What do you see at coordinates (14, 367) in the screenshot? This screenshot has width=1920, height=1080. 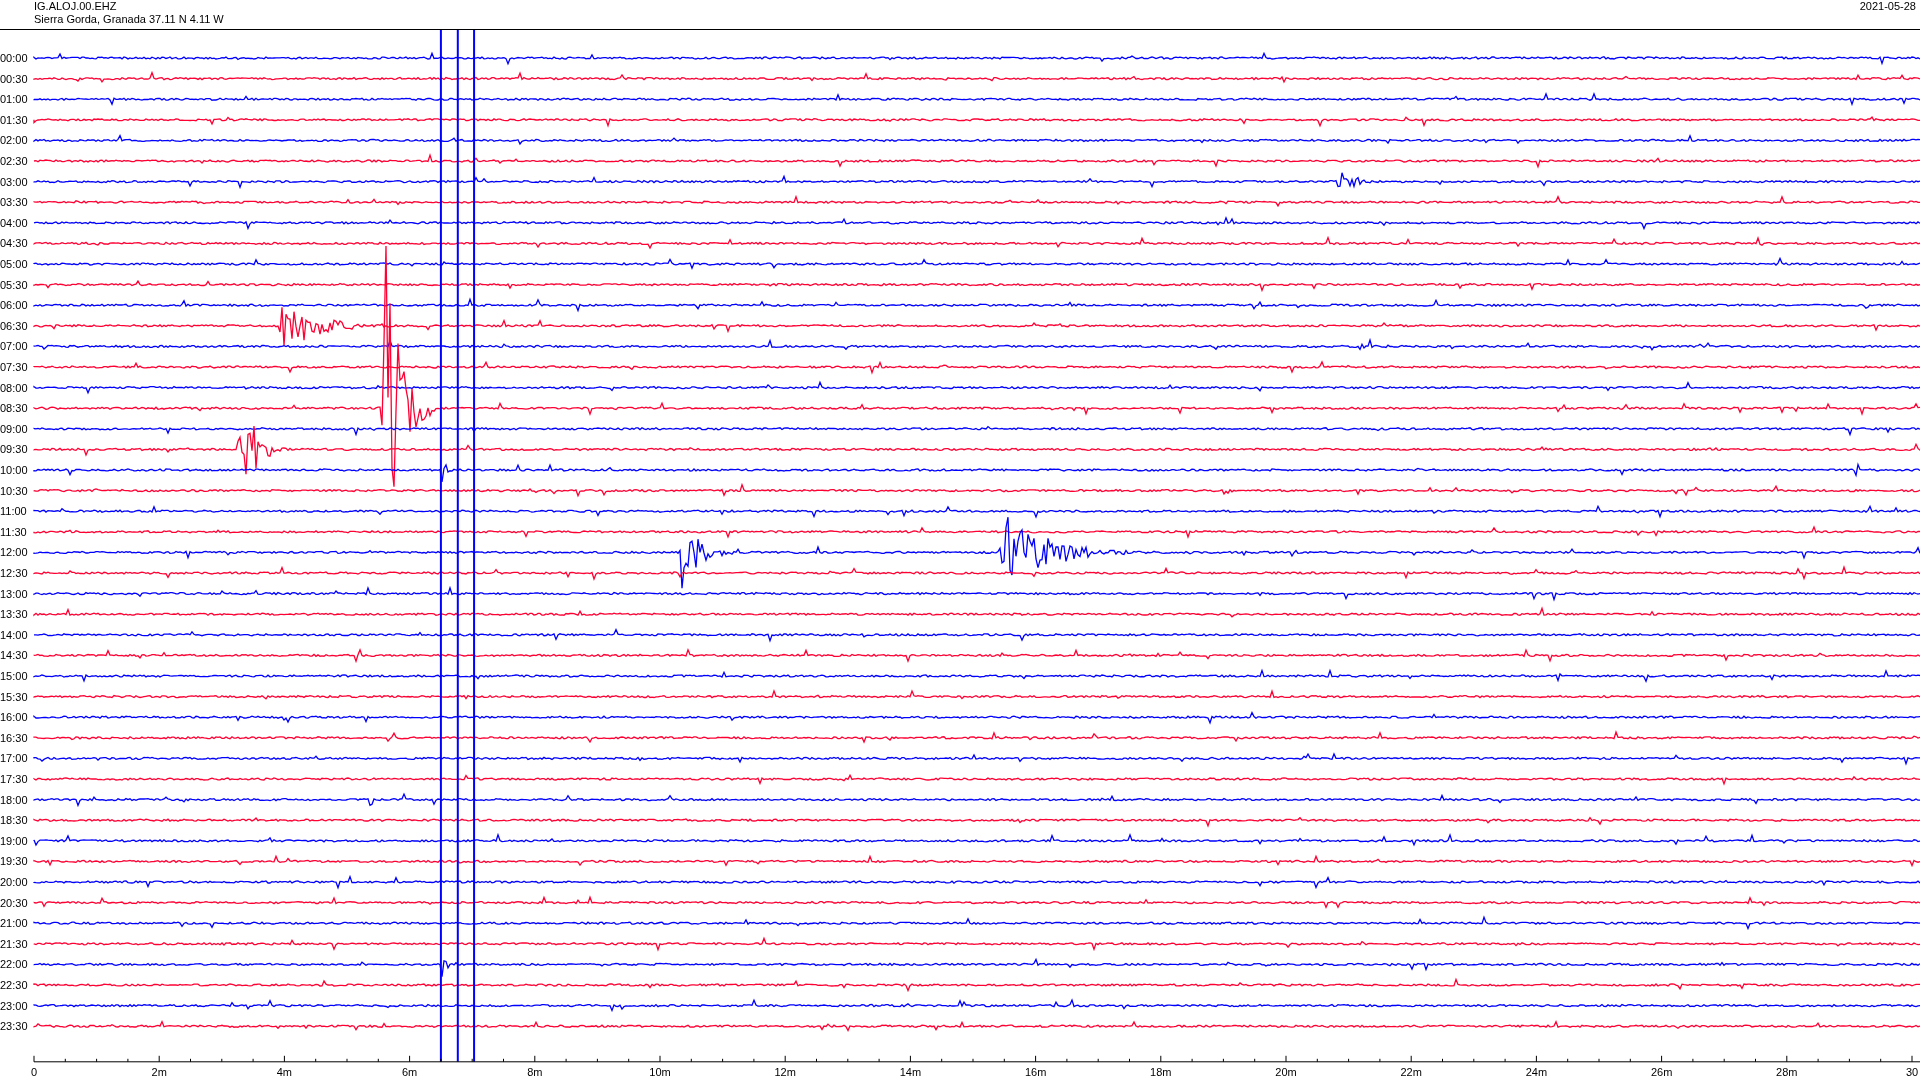 I see `time-label: 07:30` at bounding box center [14, 367].